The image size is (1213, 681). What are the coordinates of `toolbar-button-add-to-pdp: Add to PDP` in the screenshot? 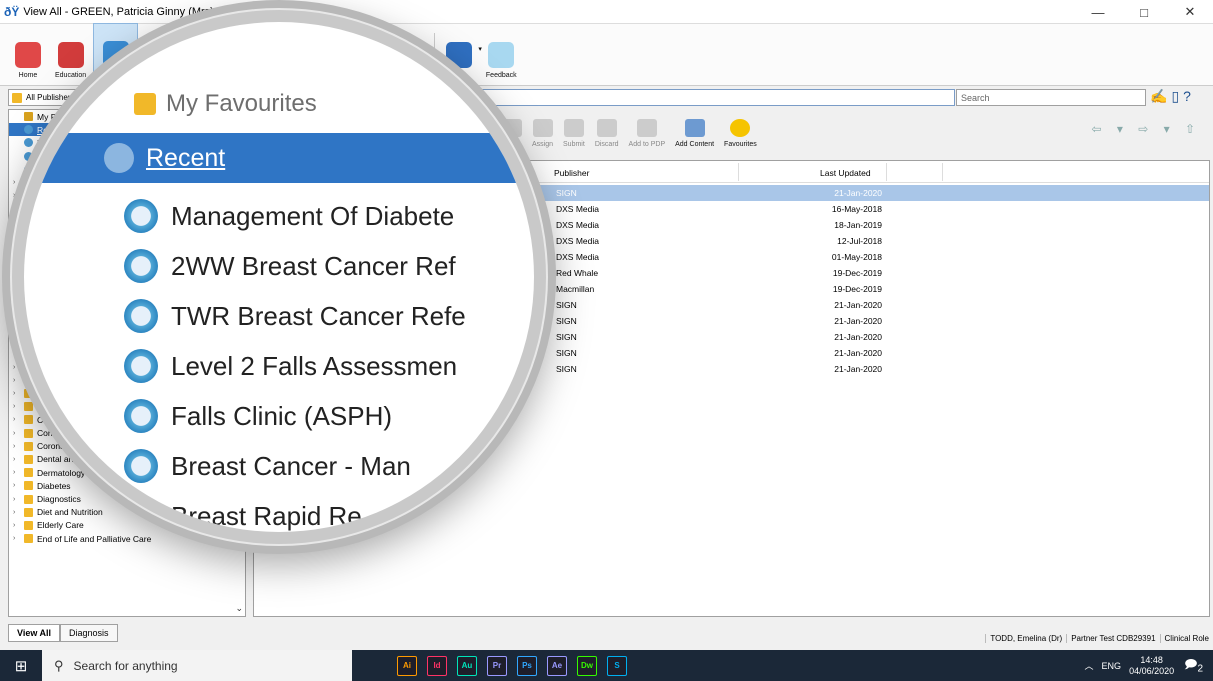 It's located at (647, 136).